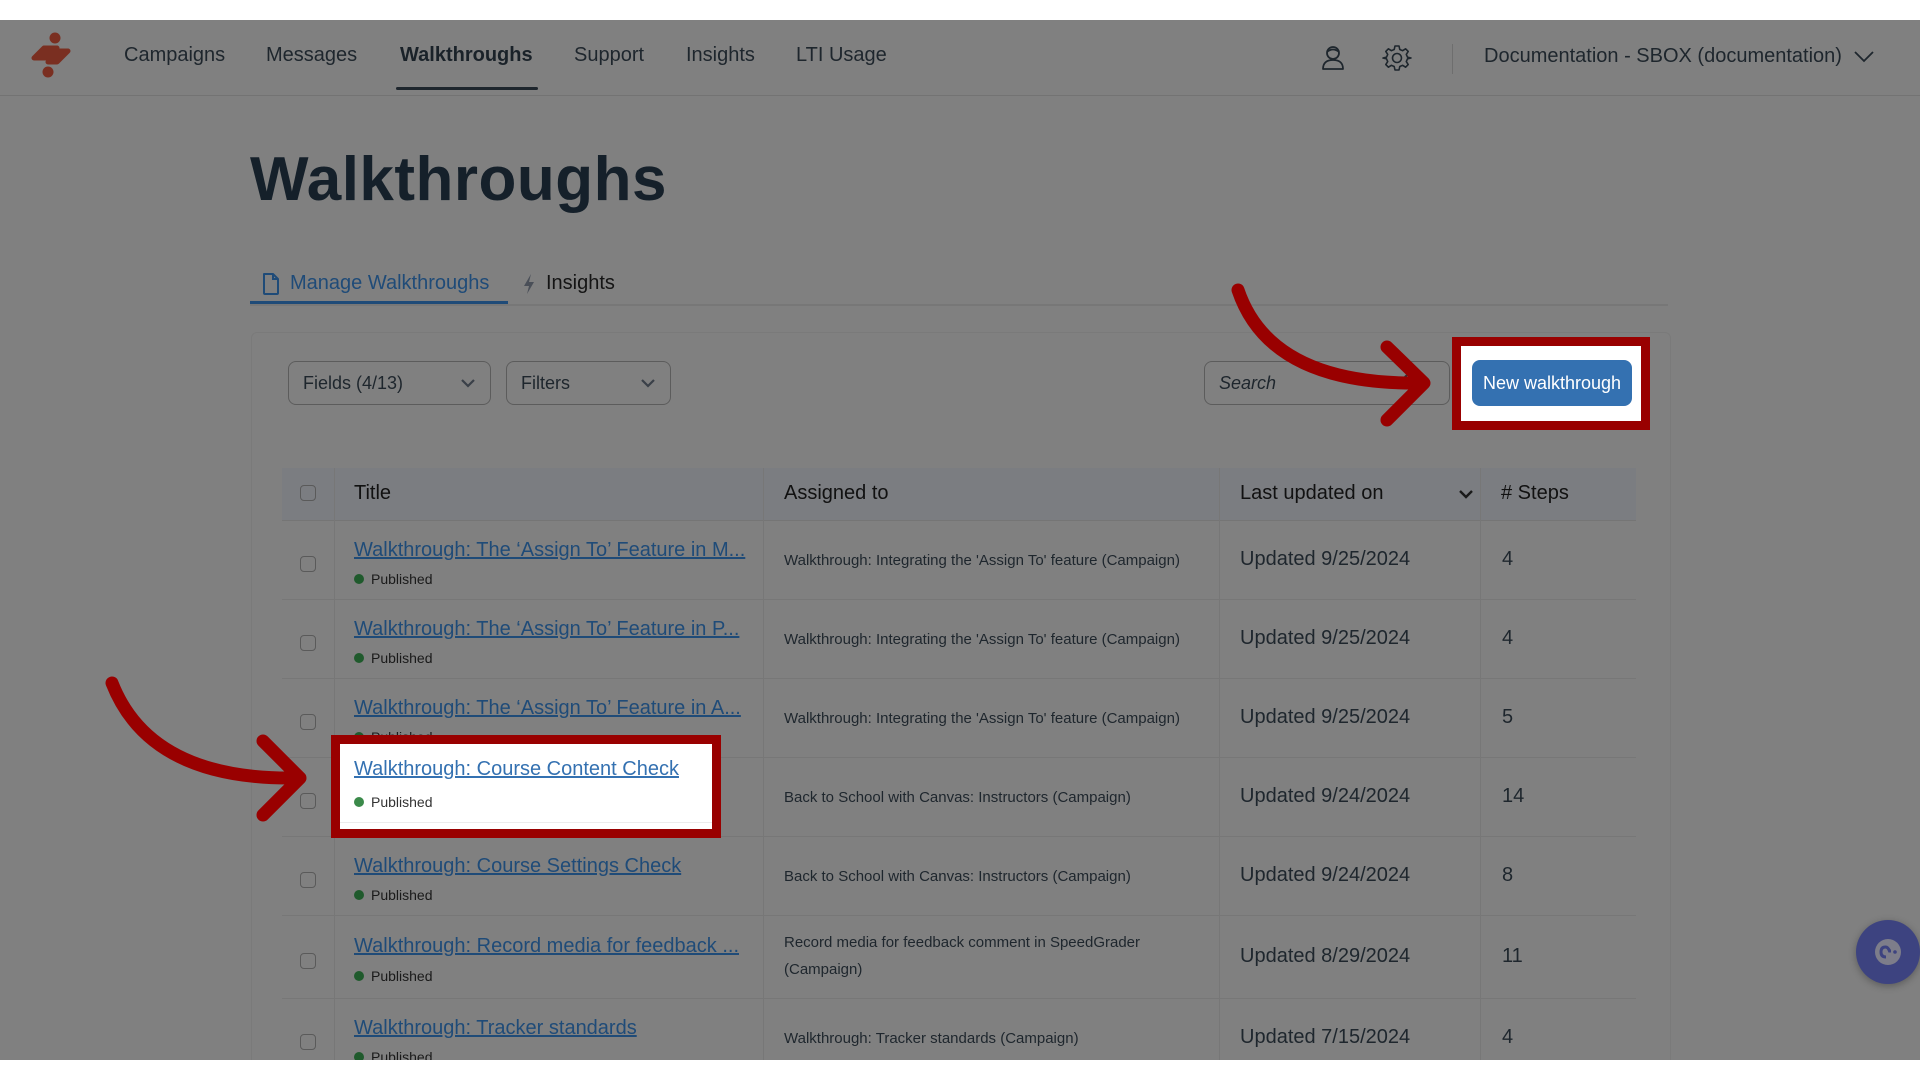 This screenshot has width=1920, height=1080. I want to click on account-switcher: Documentation - SBOX (documentation), so click(1679, 56).